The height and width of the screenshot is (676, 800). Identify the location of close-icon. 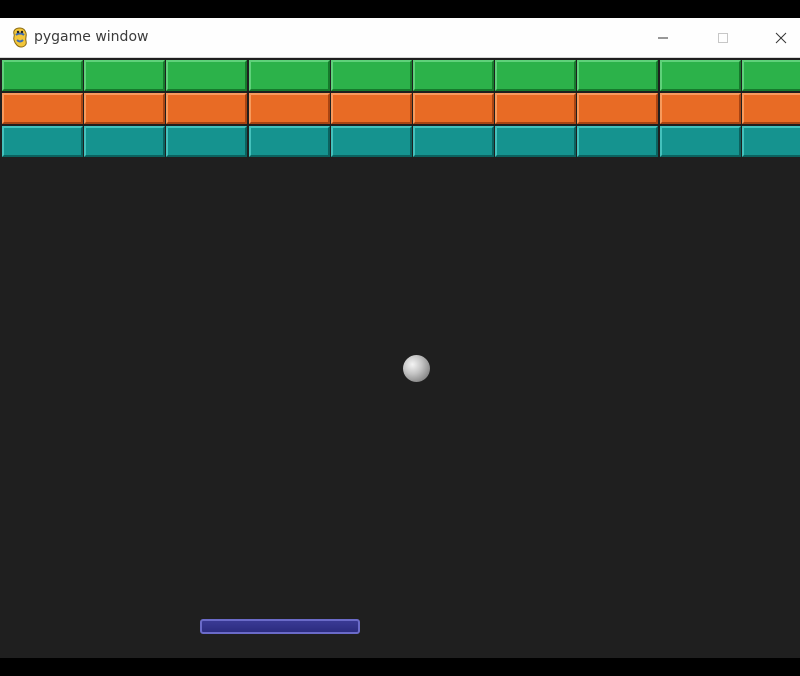
(781, 37).